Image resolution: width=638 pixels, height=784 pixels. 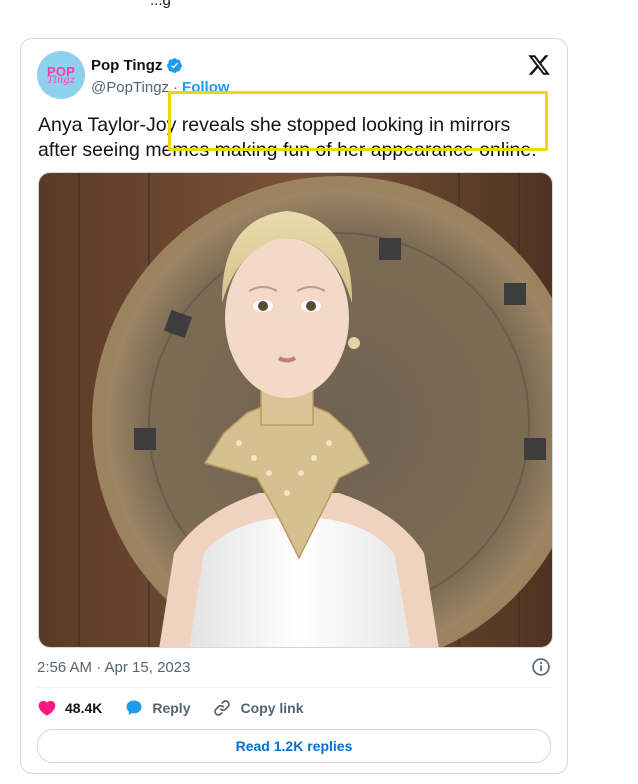 I want to click on reply-bubble-icon, so click(x=134, y=708).